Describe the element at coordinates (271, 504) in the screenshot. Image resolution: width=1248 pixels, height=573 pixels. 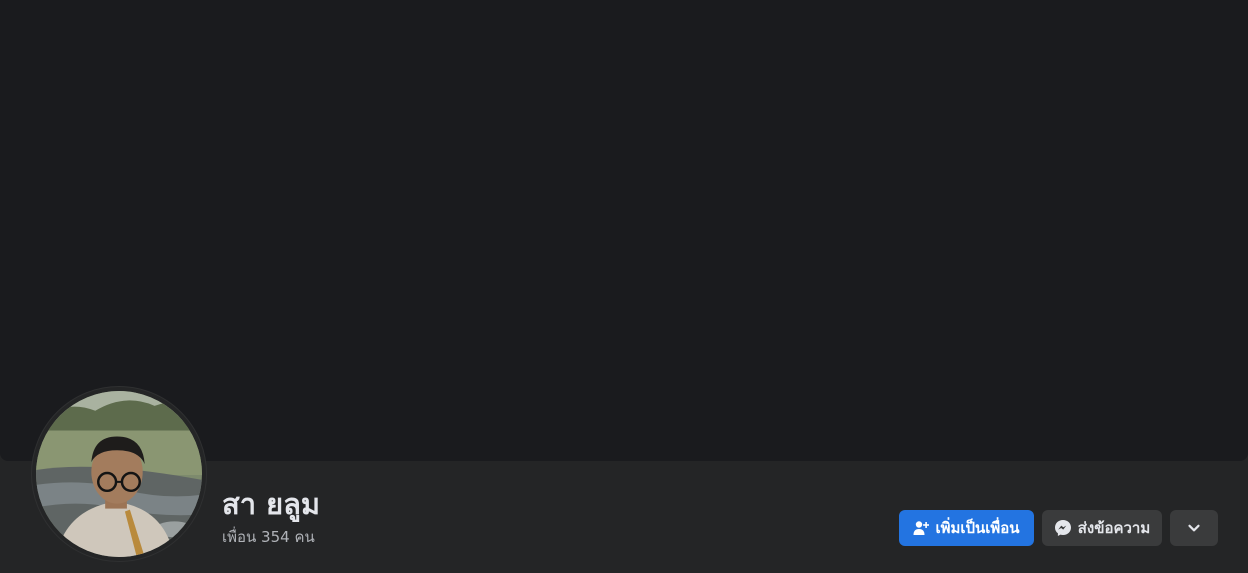
I see `profile-name: สา ยลูม` at that location.